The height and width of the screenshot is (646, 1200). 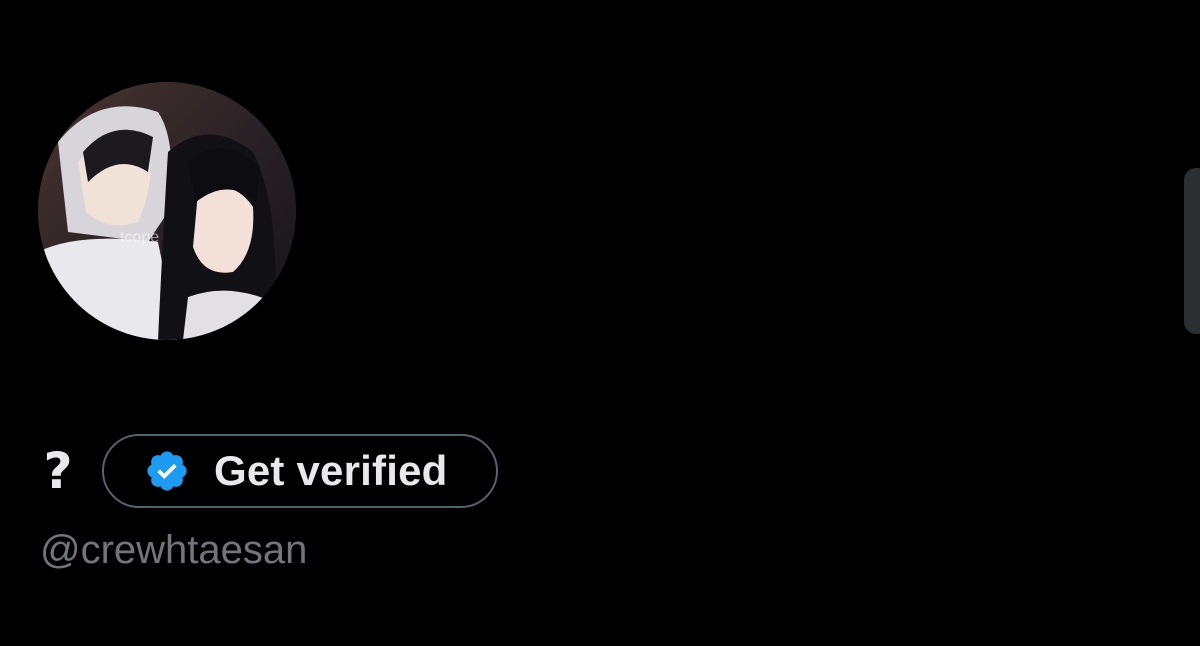 What do you see at coordinates (1192, 251) in the screenshot?
I see `scroll-handle` at bounding box center [1192, 251].